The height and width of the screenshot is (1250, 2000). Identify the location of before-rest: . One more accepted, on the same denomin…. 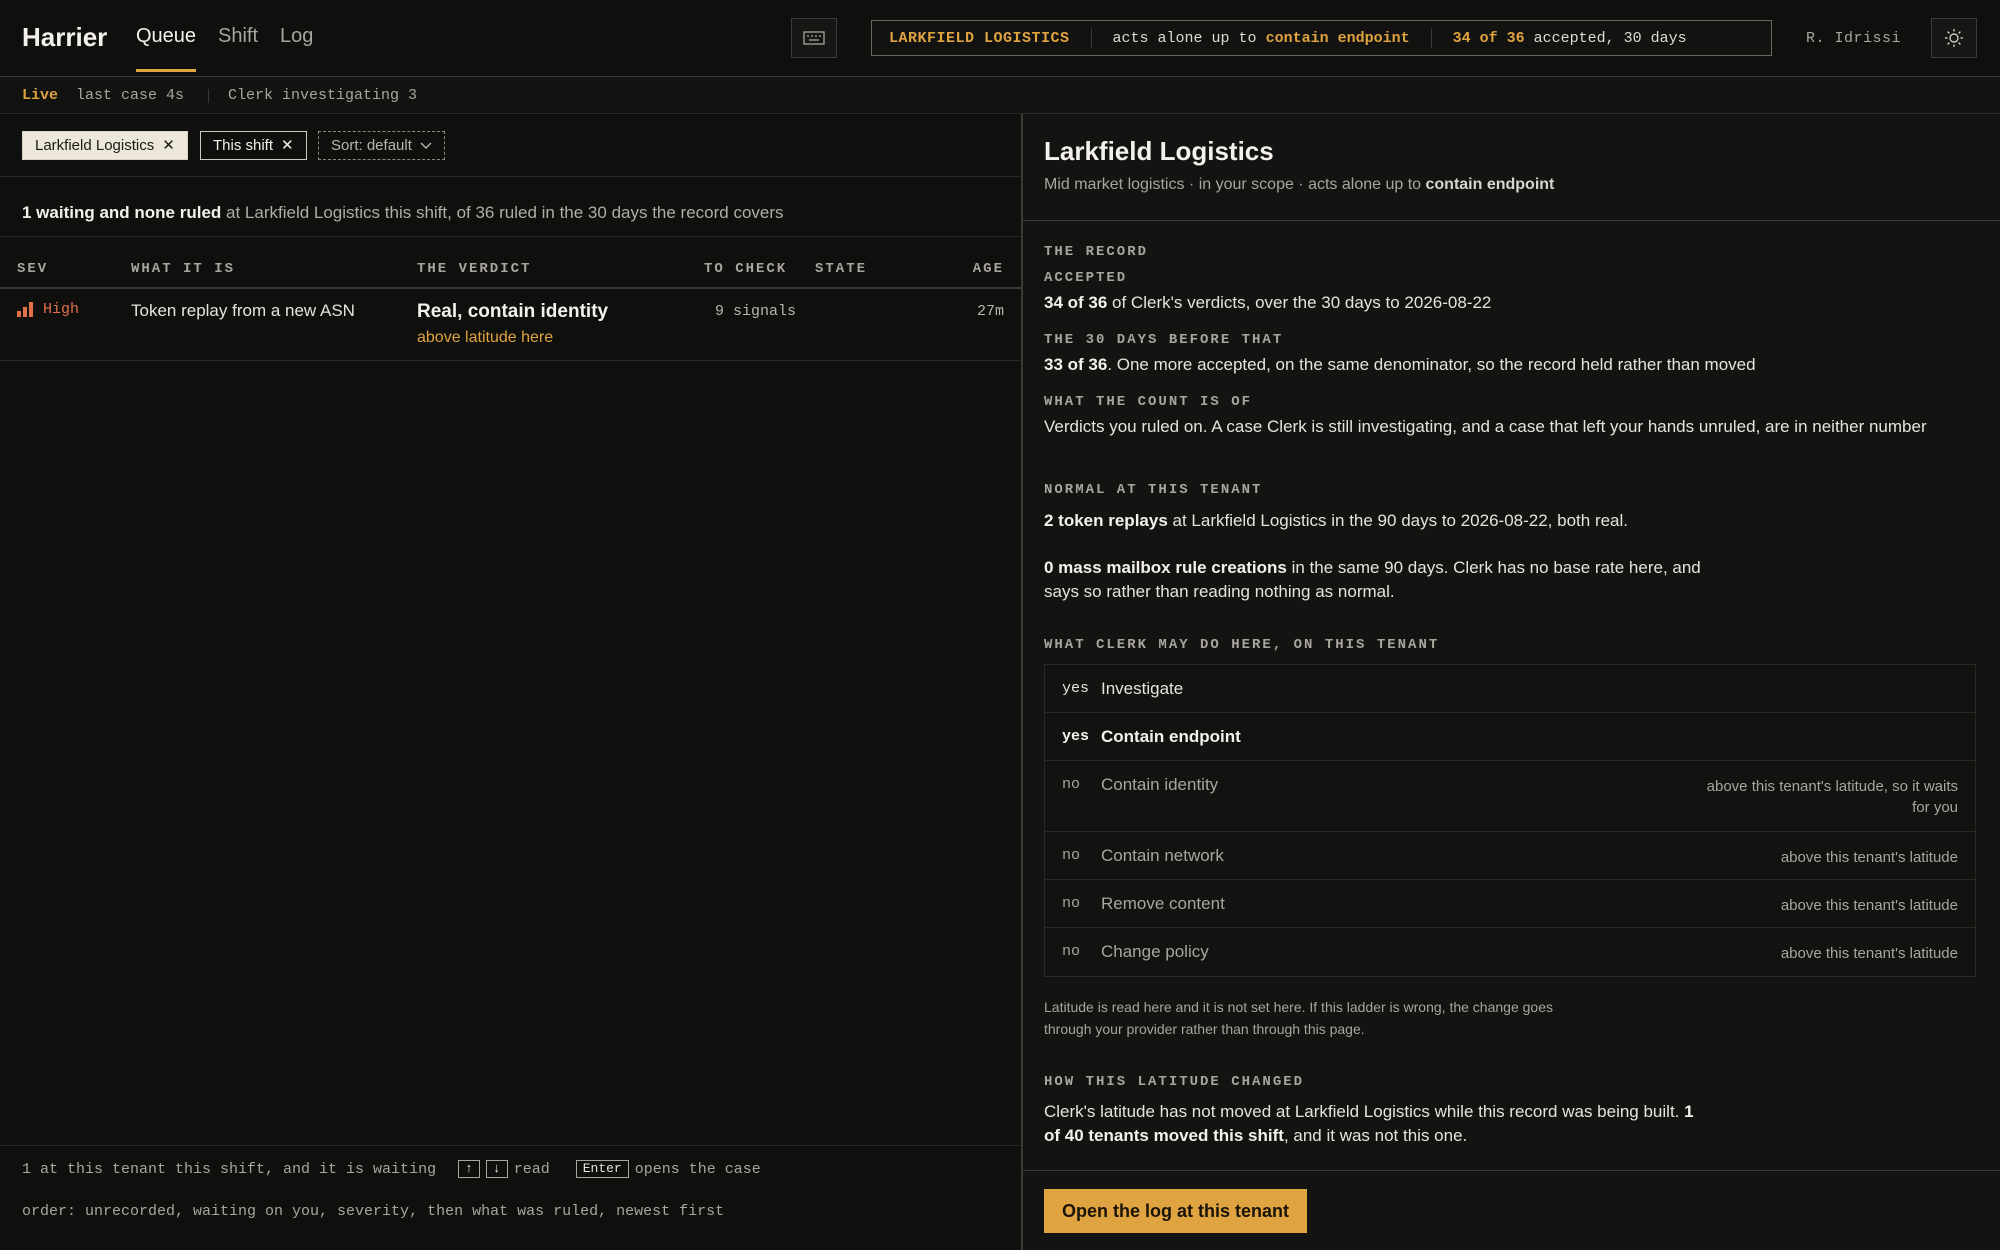
(1431, 364).